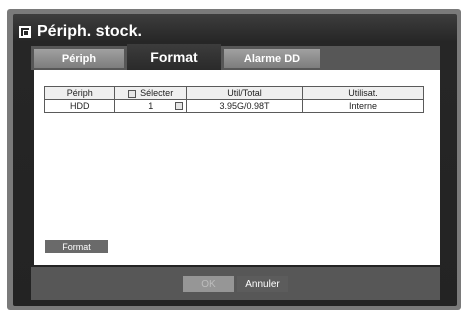  Describe the element at coordinates (25, 32) in the screenshot. I see `storage-icon` at that location.